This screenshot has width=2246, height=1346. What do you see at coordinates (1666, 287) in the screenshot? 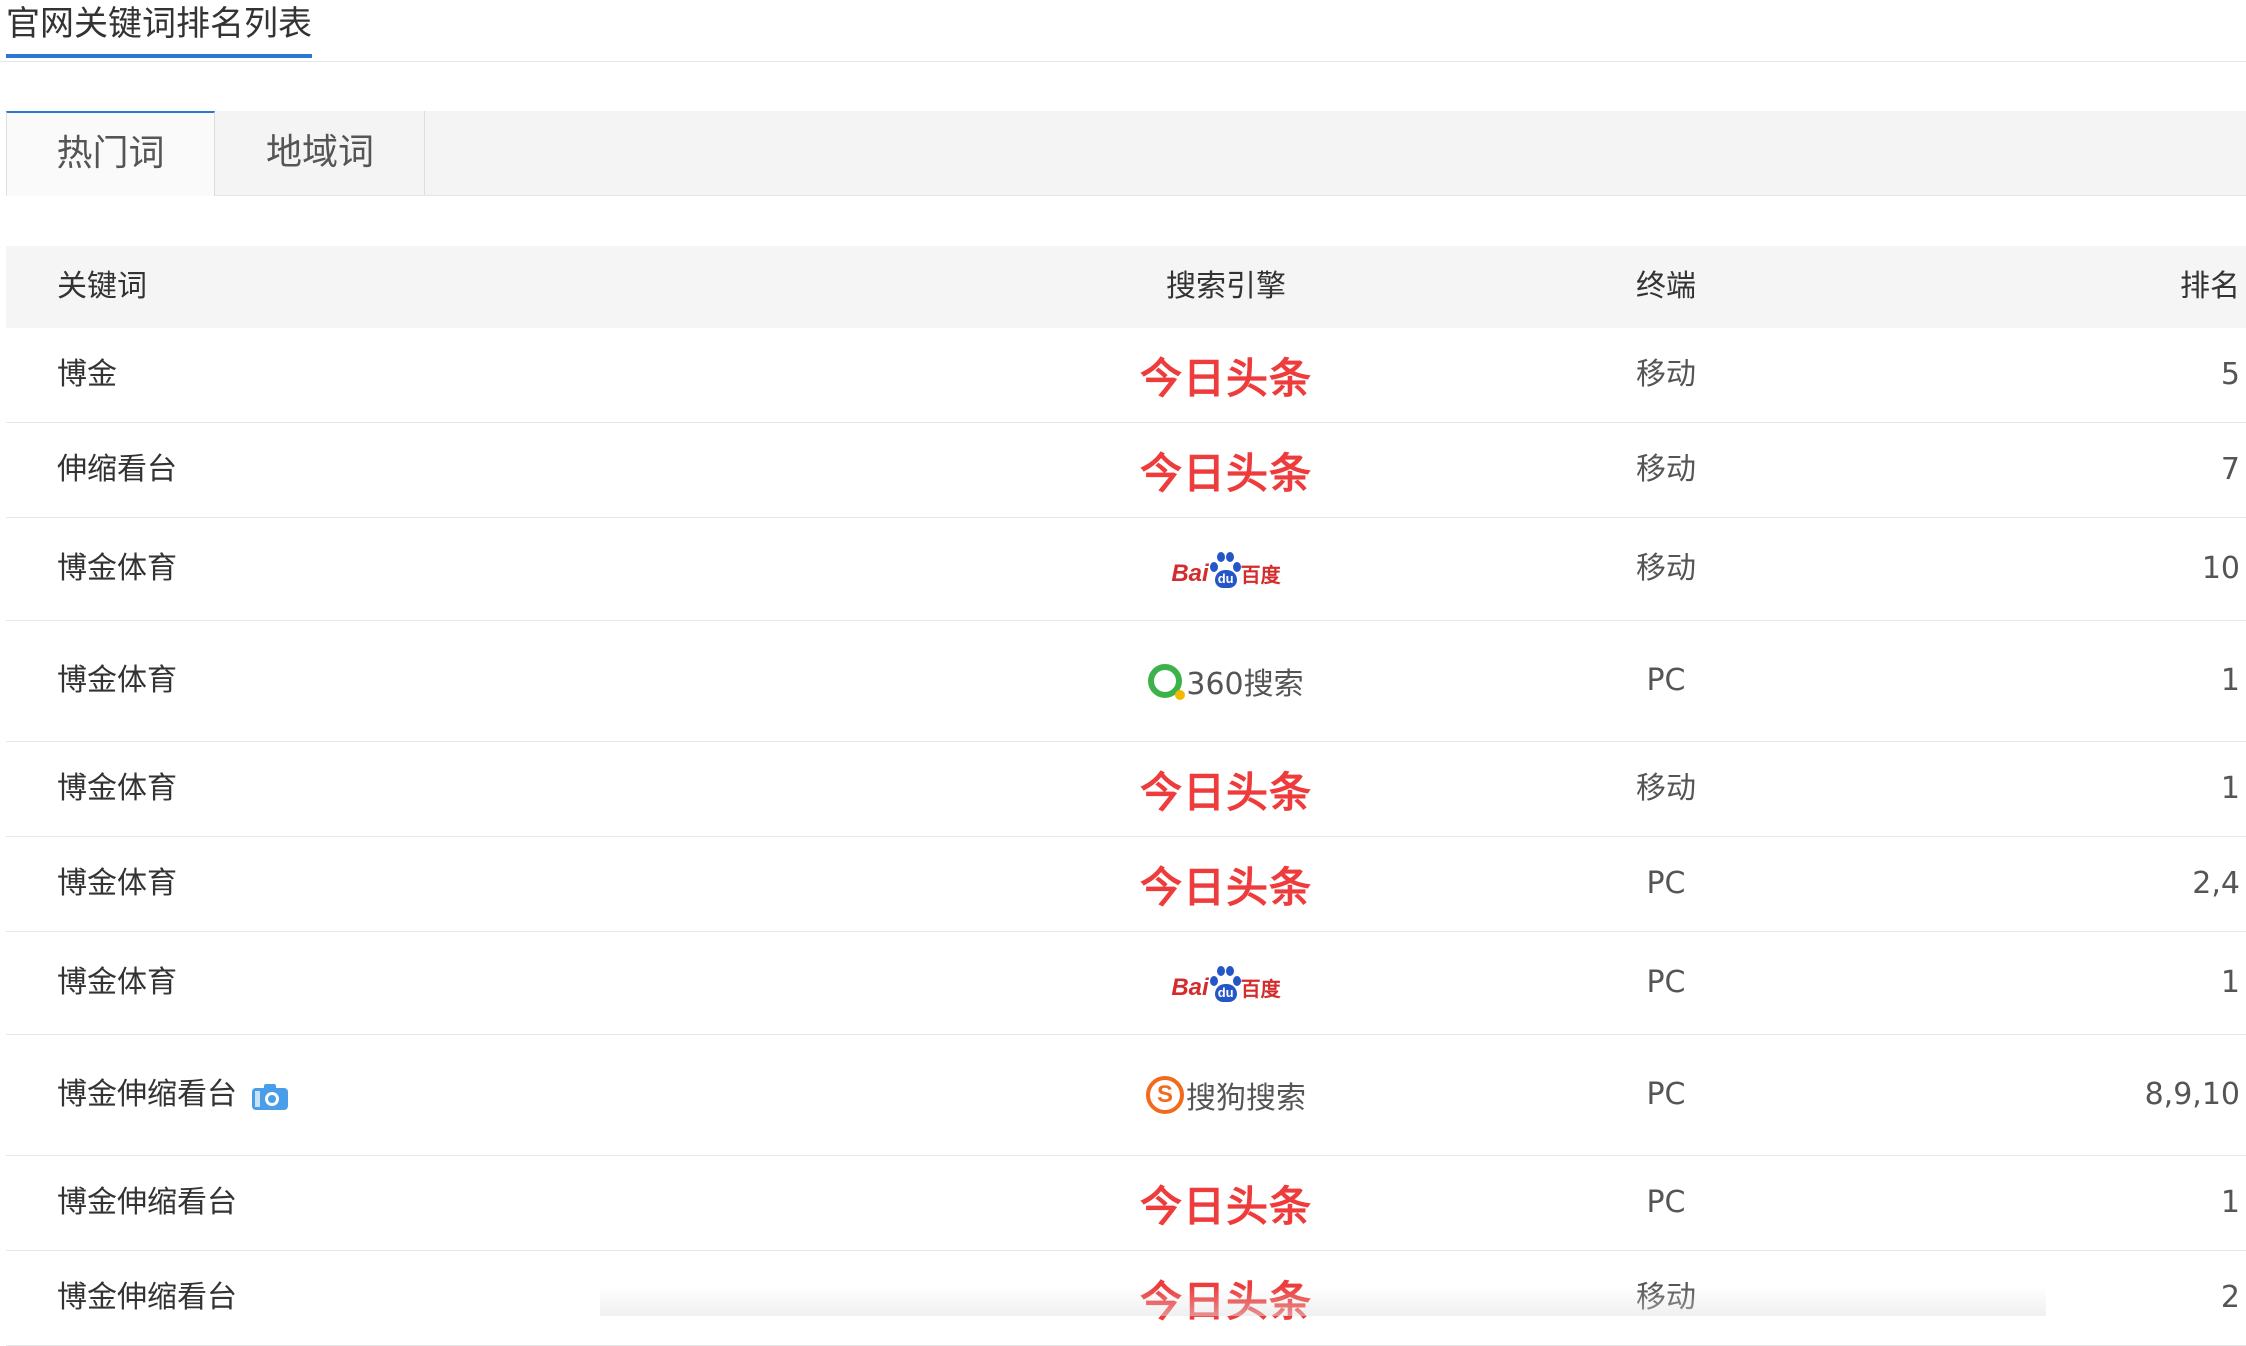
I see `header-terminal: 终端` at bounding box center [1666, 287].